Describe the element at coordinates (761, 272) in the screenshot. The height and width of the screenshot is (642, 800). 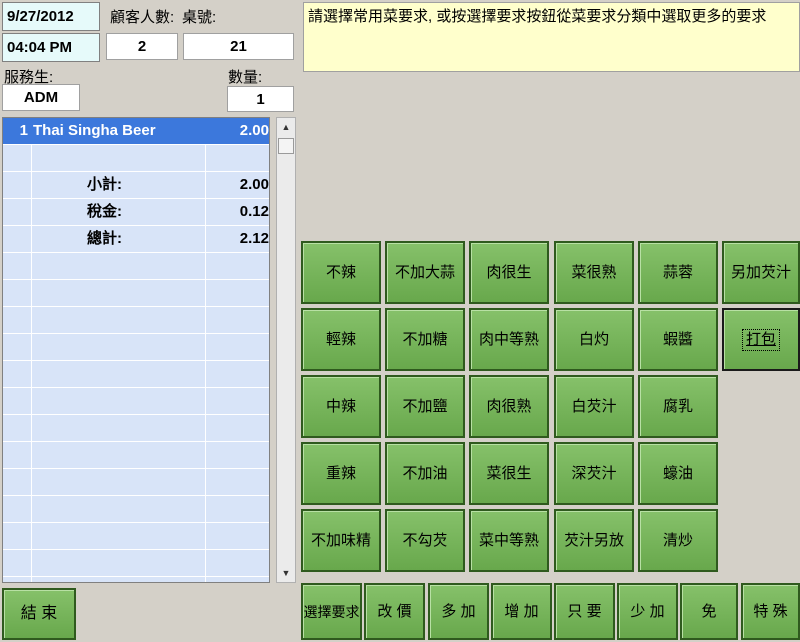
I see `request-extra-sauce-button: 另加芡汁` at that location.